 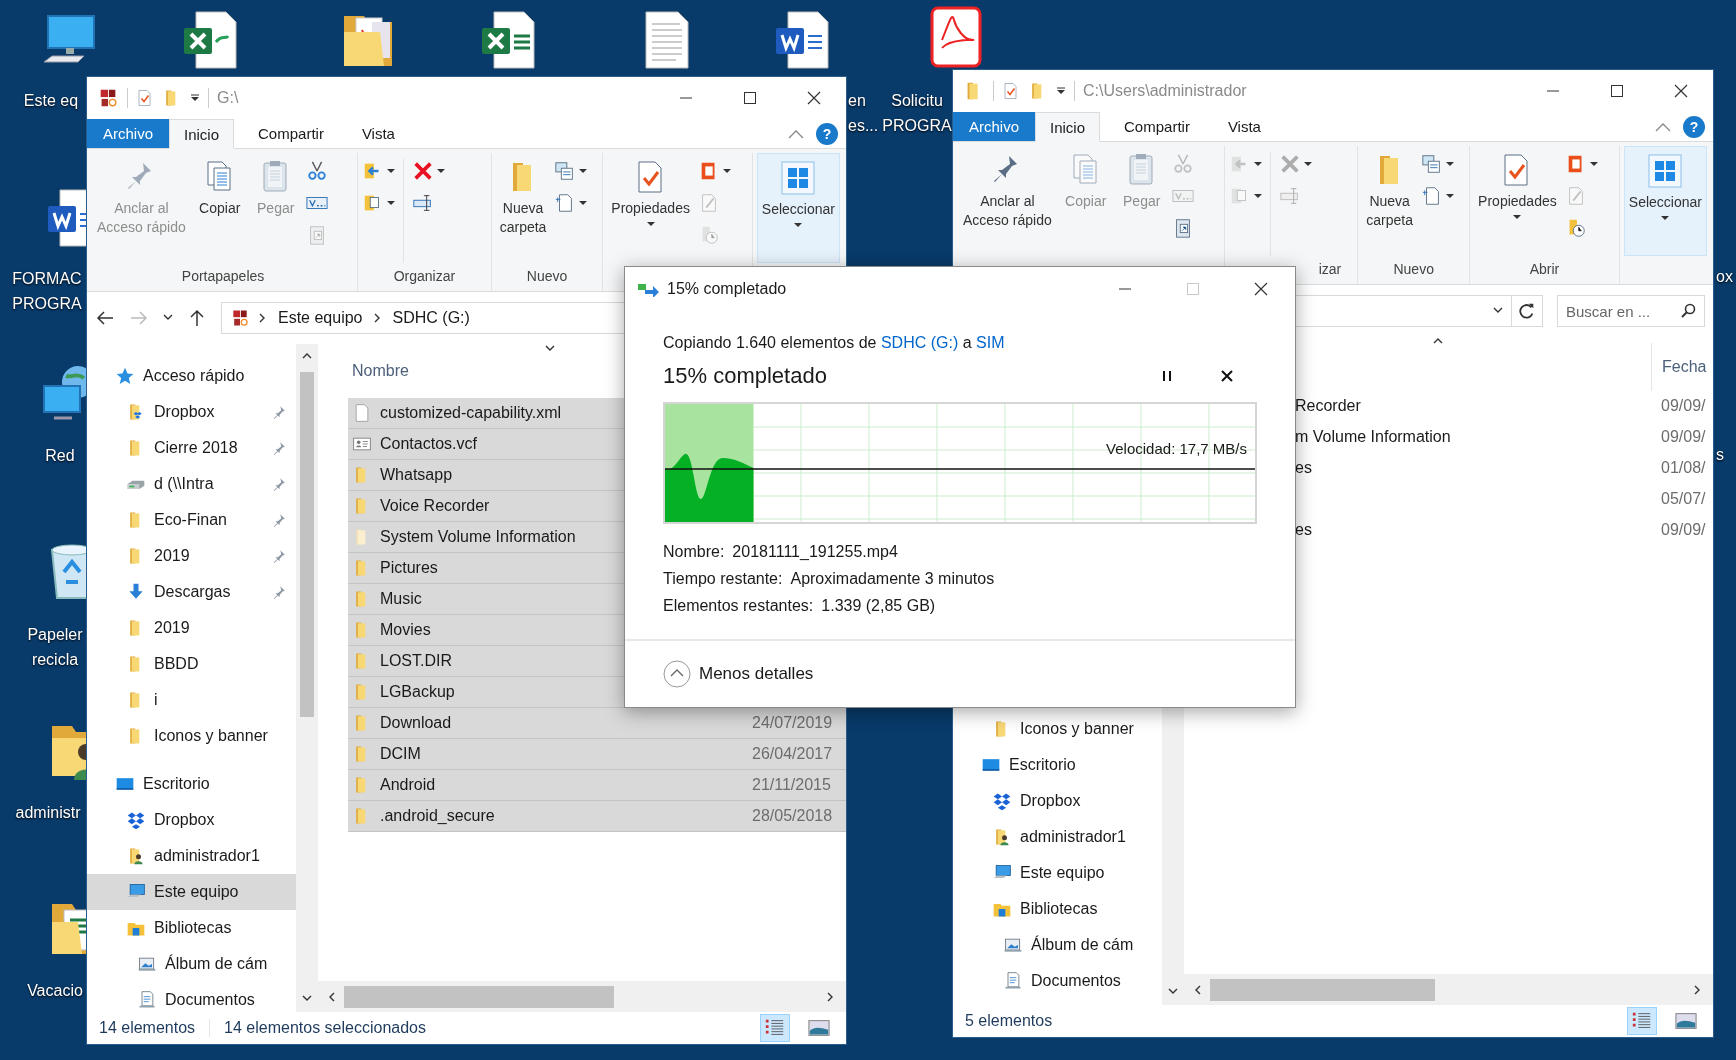 What do you see at coordinates (1007, 189) in the screenshot?
I see `ribbon-button: Anclar al Acceso rápido` at bounding box center [1007, 189].